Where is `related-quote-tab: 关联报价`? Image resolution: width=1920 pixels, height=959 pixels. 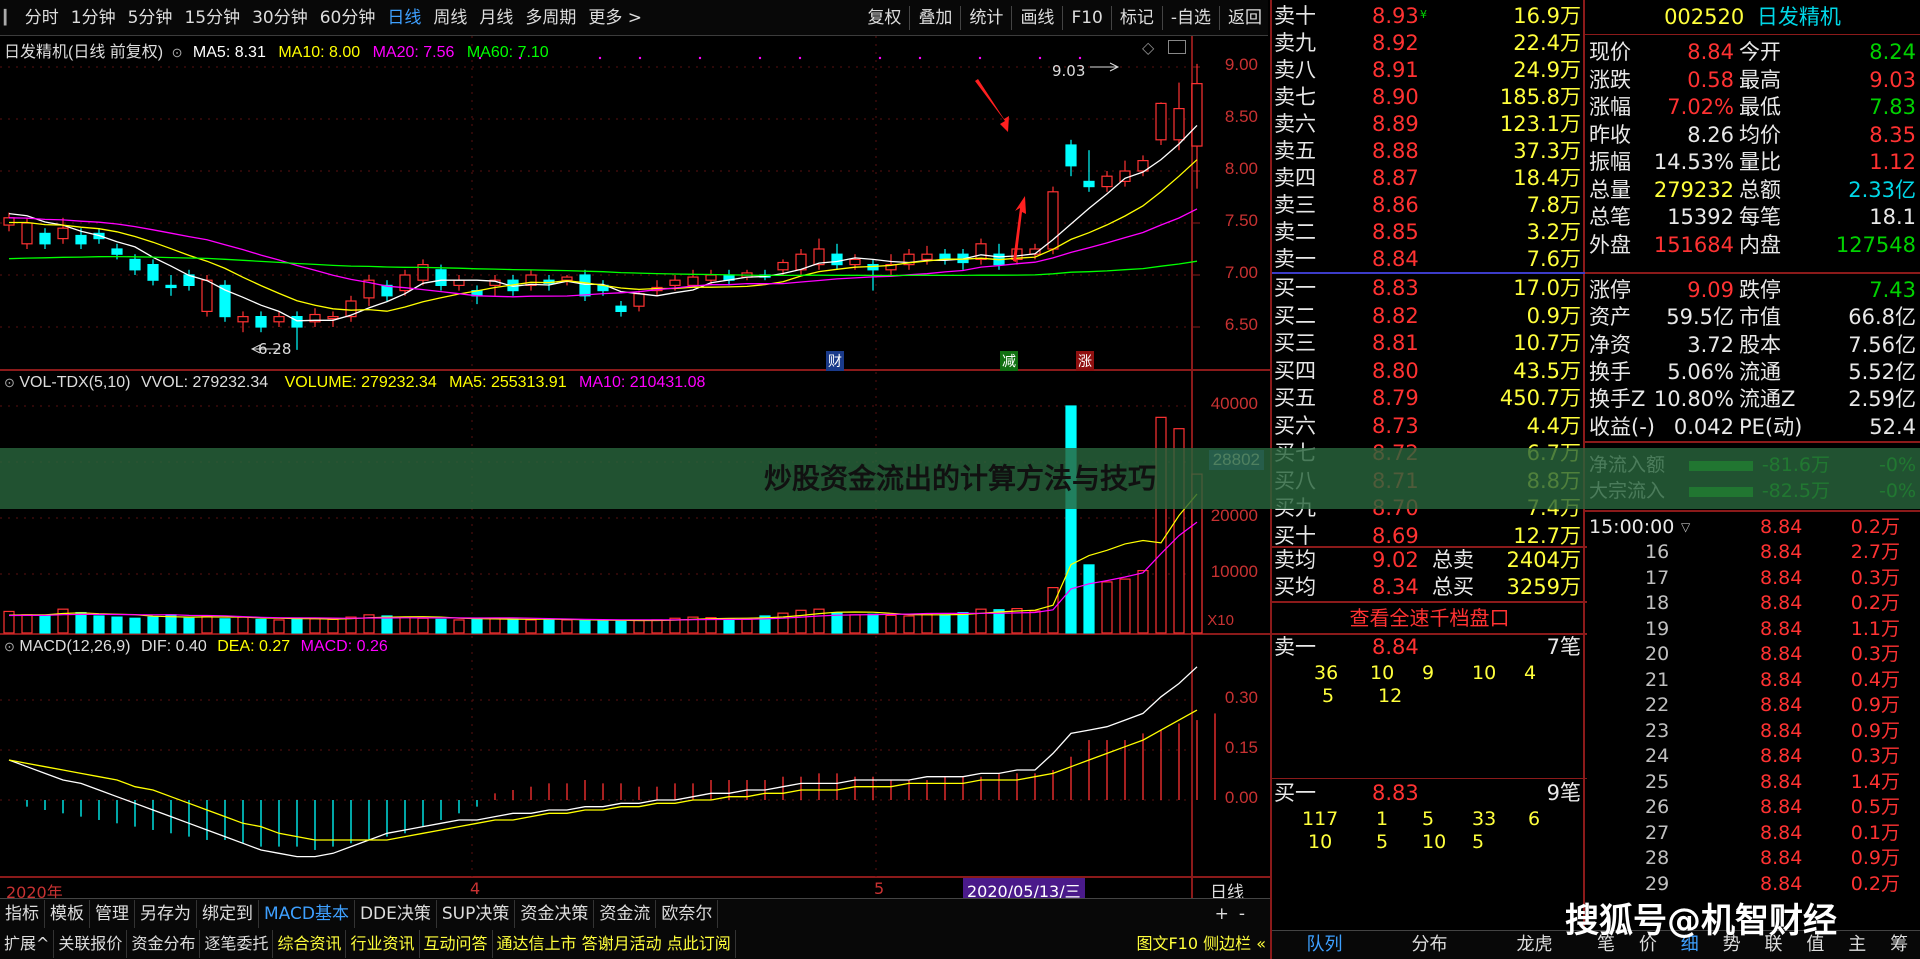 related-quote-tab: 关联报价 is located at coordinates (91, 943).